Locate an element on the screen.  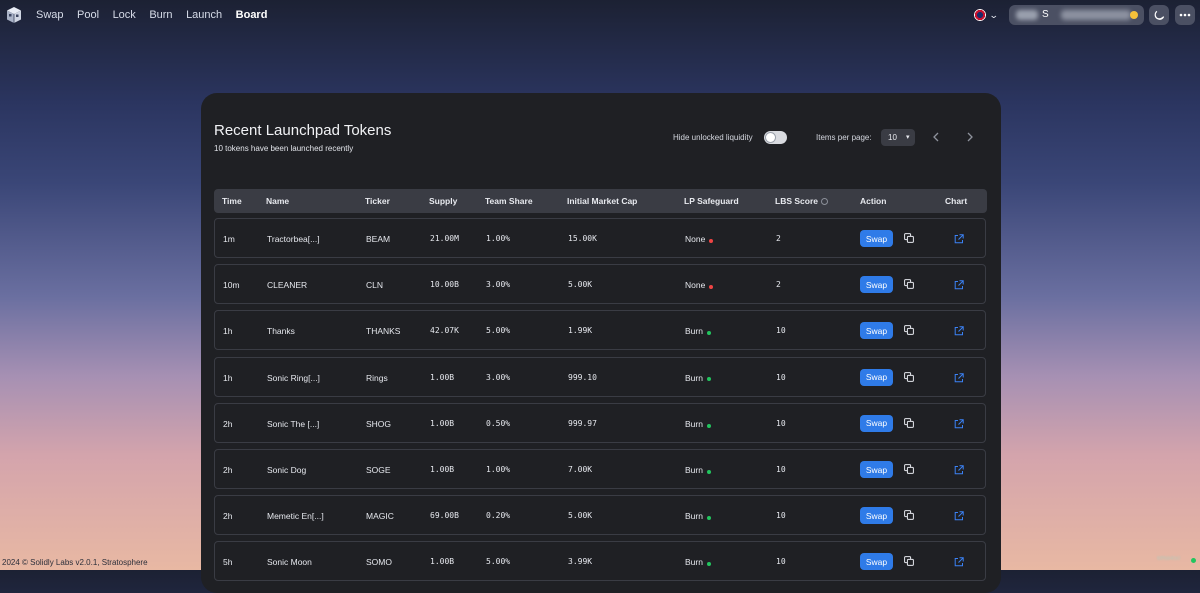
cell-lp-safeguard: Burn is located at coordinates (698, 378).